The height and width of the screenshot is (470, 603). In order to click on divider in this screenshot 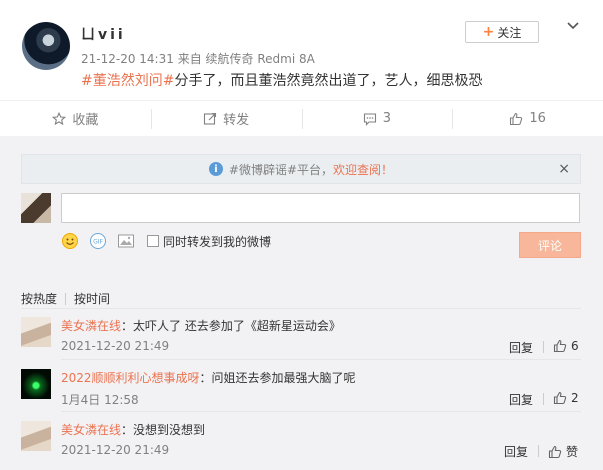, I will do `click(301, 308)`.